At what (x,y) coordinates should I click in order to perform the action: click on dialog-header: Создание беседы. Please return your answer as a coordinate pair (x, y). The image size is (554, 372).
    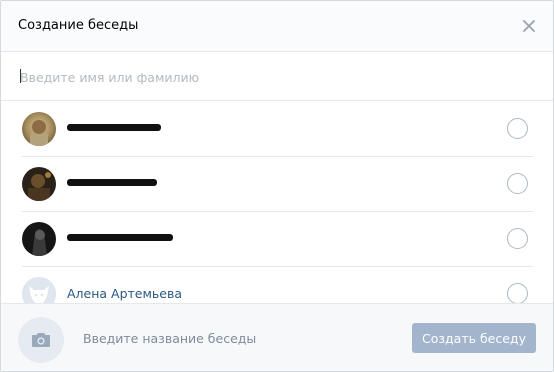
    Looking at the image, I should click on (277, 26).